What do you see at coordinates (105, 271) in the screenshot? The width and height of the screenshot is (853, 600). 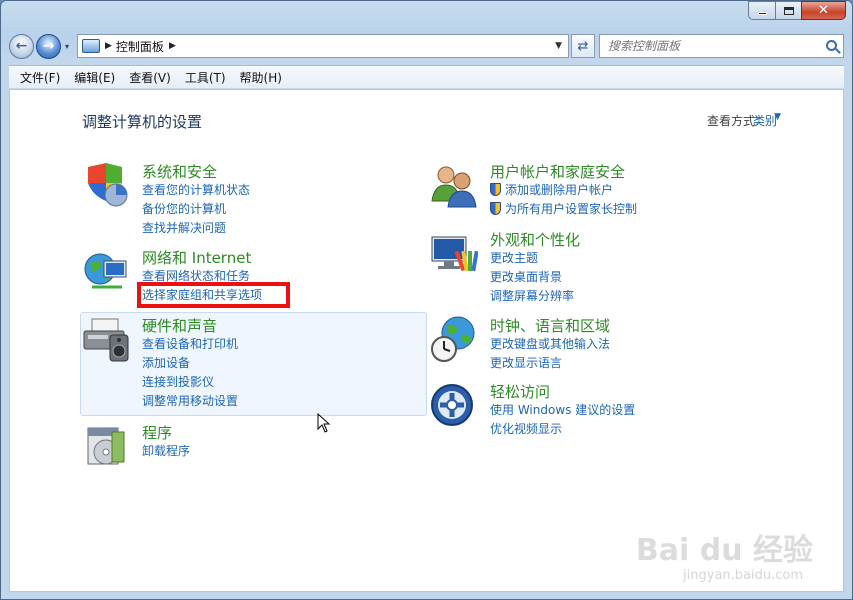 I see `globe-network-icon` at bounding box center [105, 271].